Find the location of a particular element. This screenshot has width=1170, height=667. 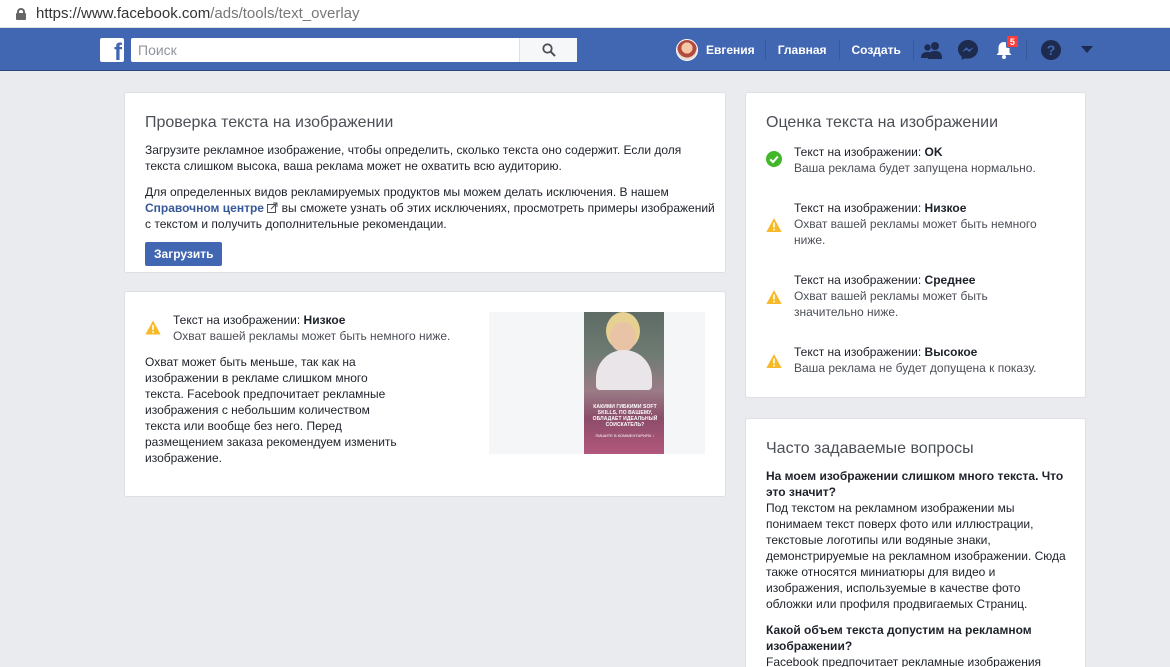

profile-name: Евгения is located at coordinates (730, 49).